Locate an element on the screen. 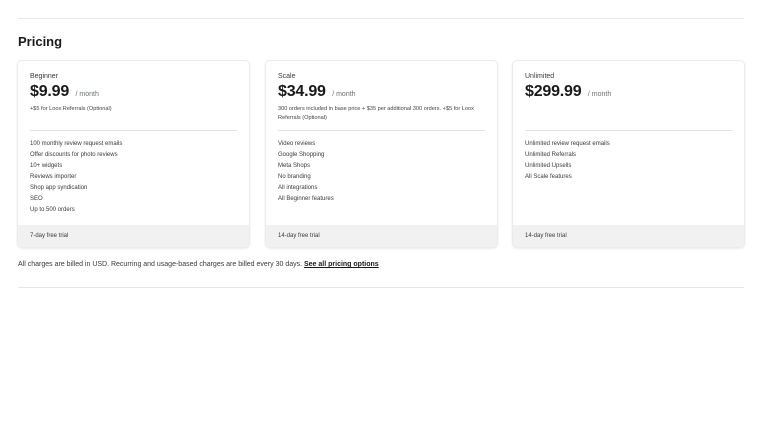 This screenshot has height=432, width=768. price-row: $9.99 / month is located at coordinates (64, 92).